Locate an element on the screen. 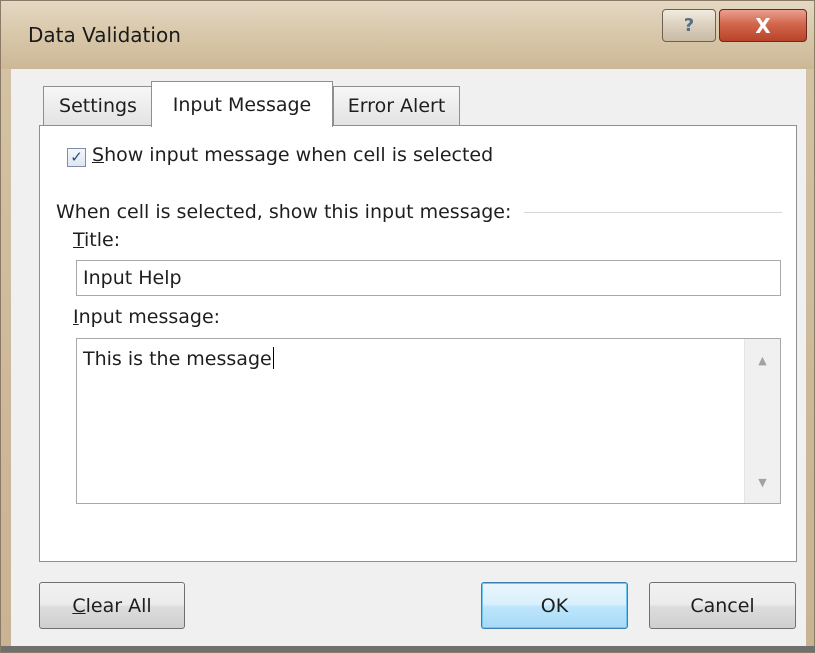 The height and width of the screenshot is (653, 815). help-button: ? is located at coordinates (689, 25).